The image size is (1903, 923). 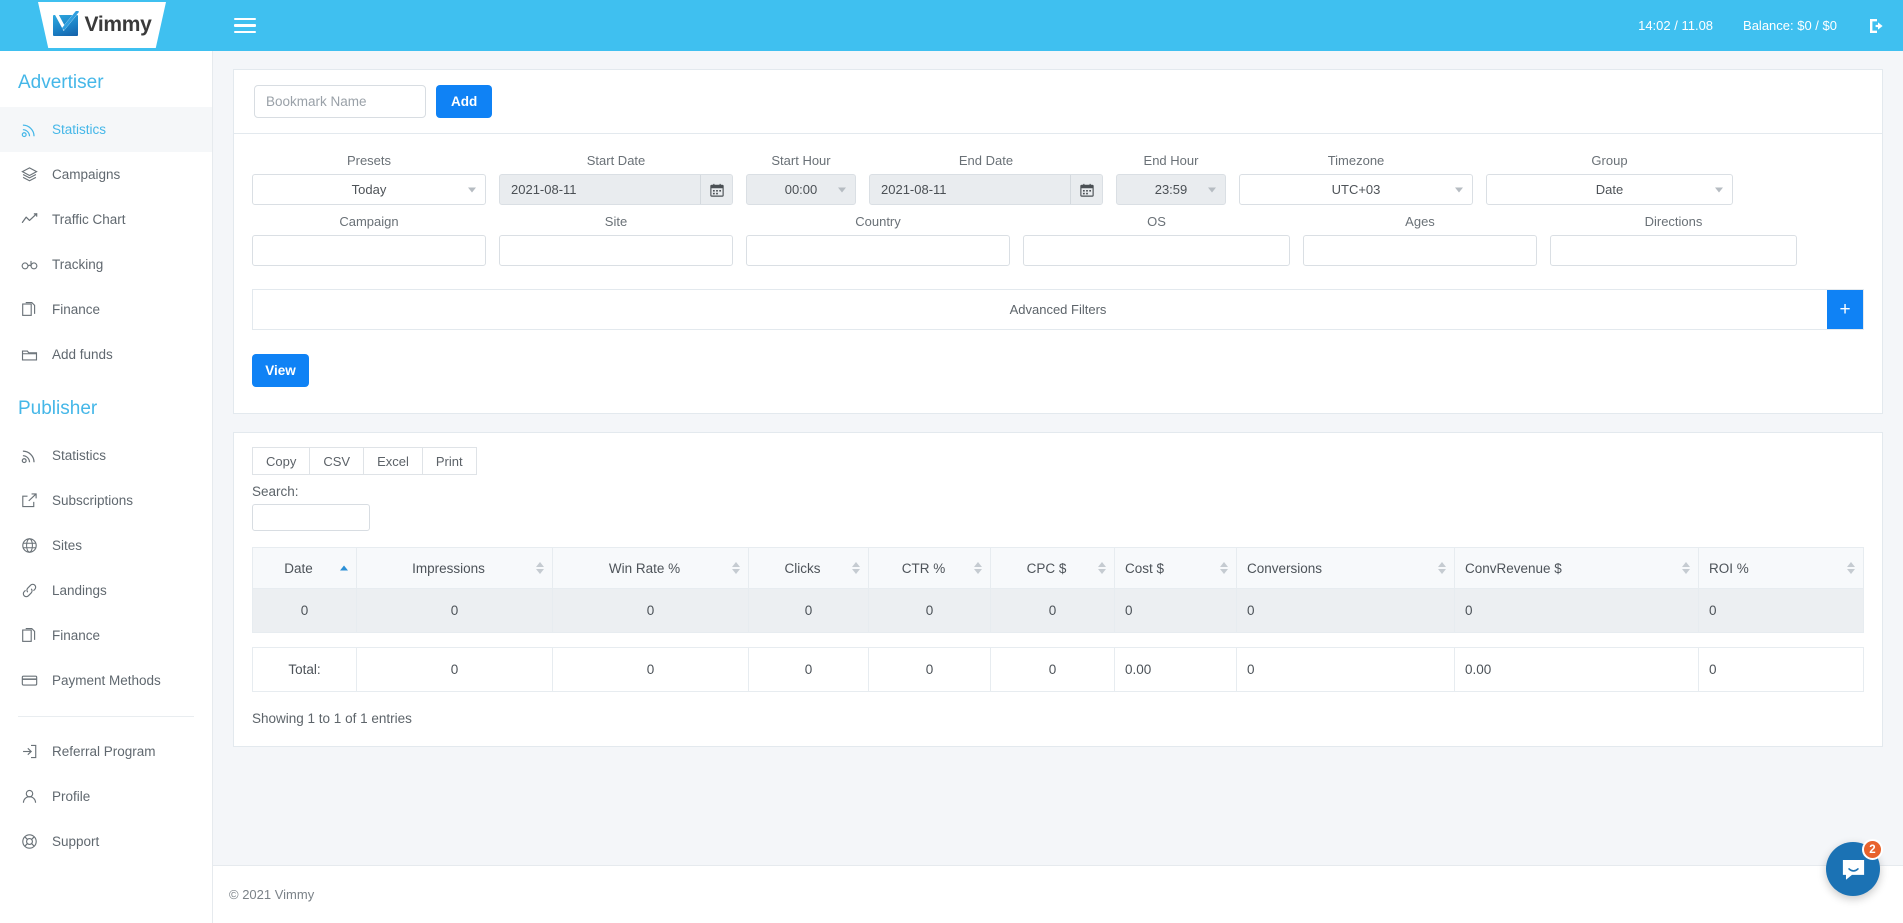 What do you see at coordinates (878, 250) in the screenshot?
I see `country-input` at bounding box center [878, 250].